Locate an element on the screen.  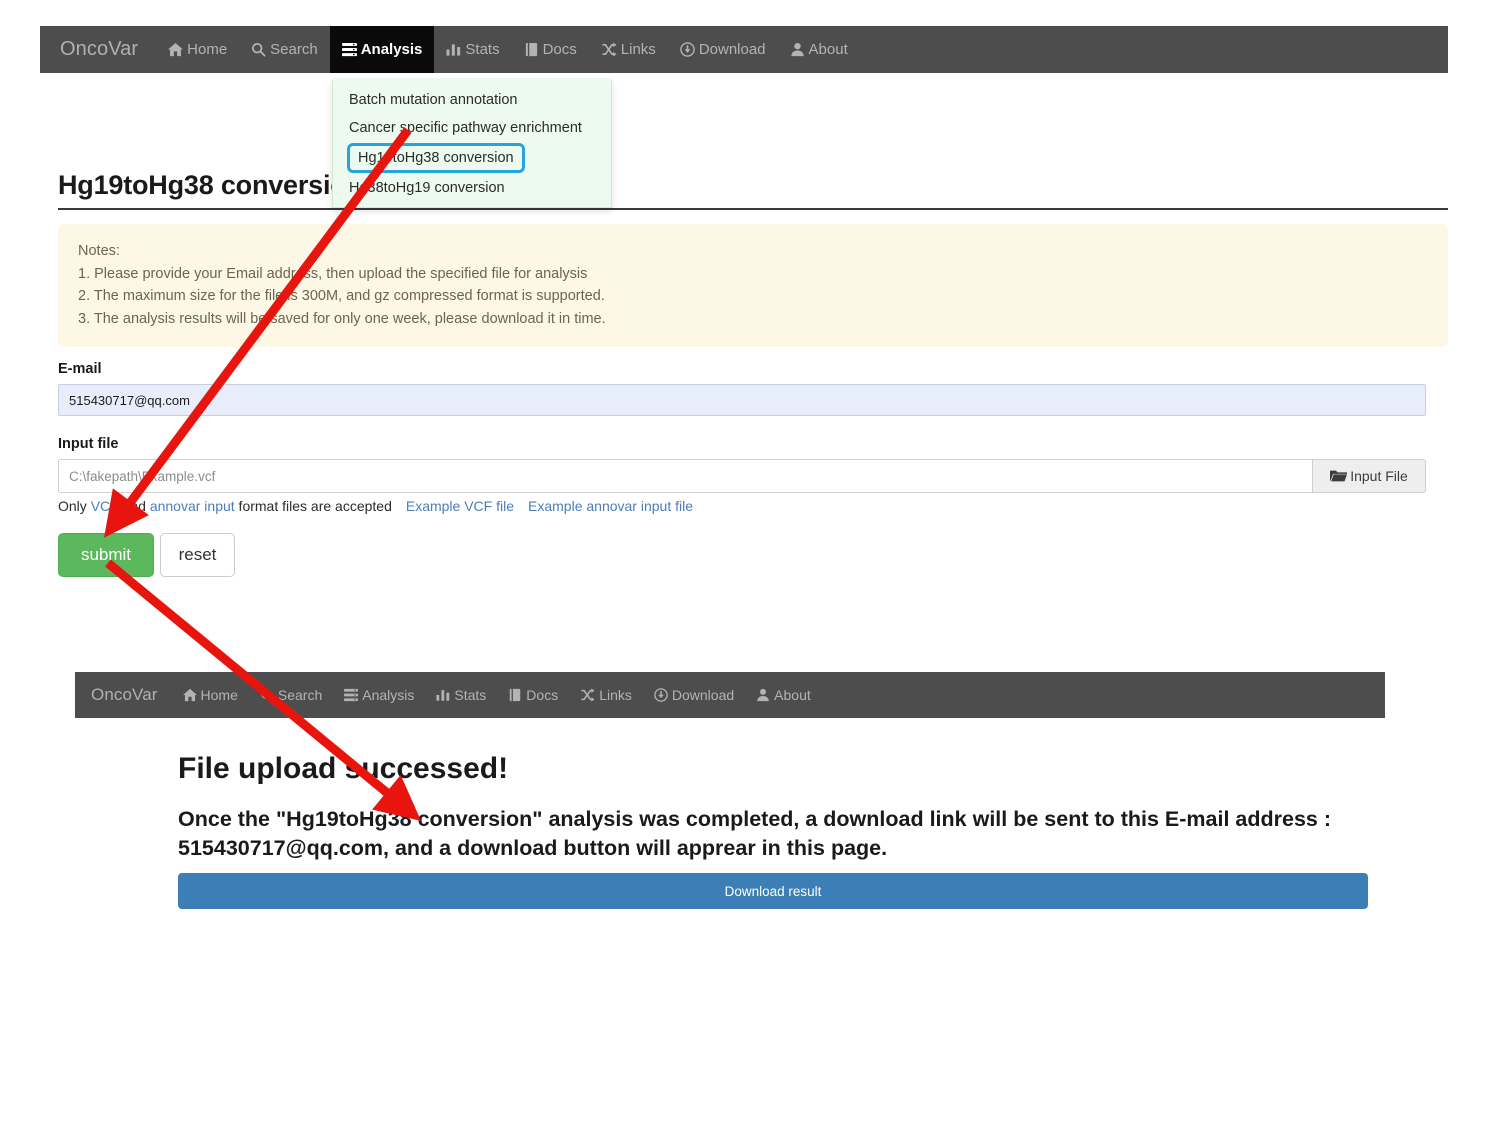
nav2-item-download: Download is located at coordinates (694, 695).